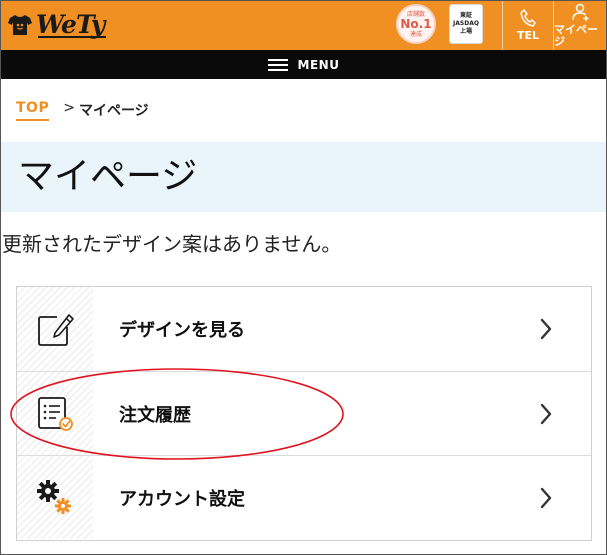  What do you see at coordinates (576, 35) in the screenshot?
I see `mypage-header-label: マイページ` at bounding box center [576, 35].